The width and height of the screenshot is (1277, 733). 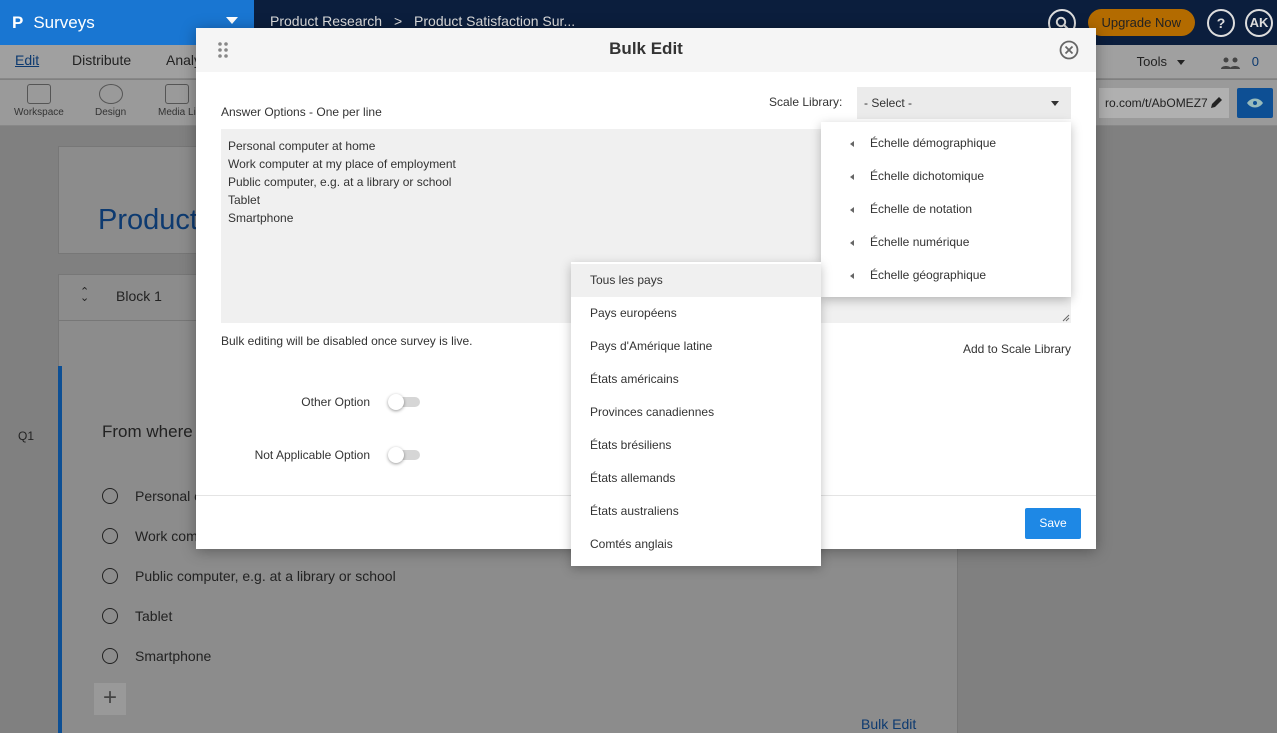 What do you see at coordinates (696, 313) in the screenshot?
I see `submenu-item: Pays européens` at bounding box center [696, 313].